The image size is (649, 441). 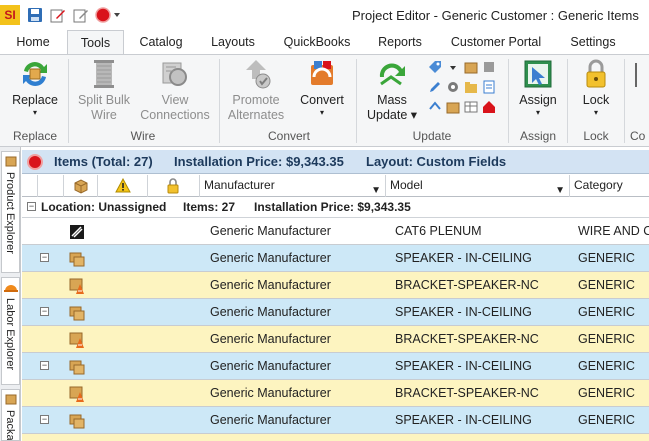 I want to click on sidebar-tab-packages: Packages, so click(x=10, y=415).